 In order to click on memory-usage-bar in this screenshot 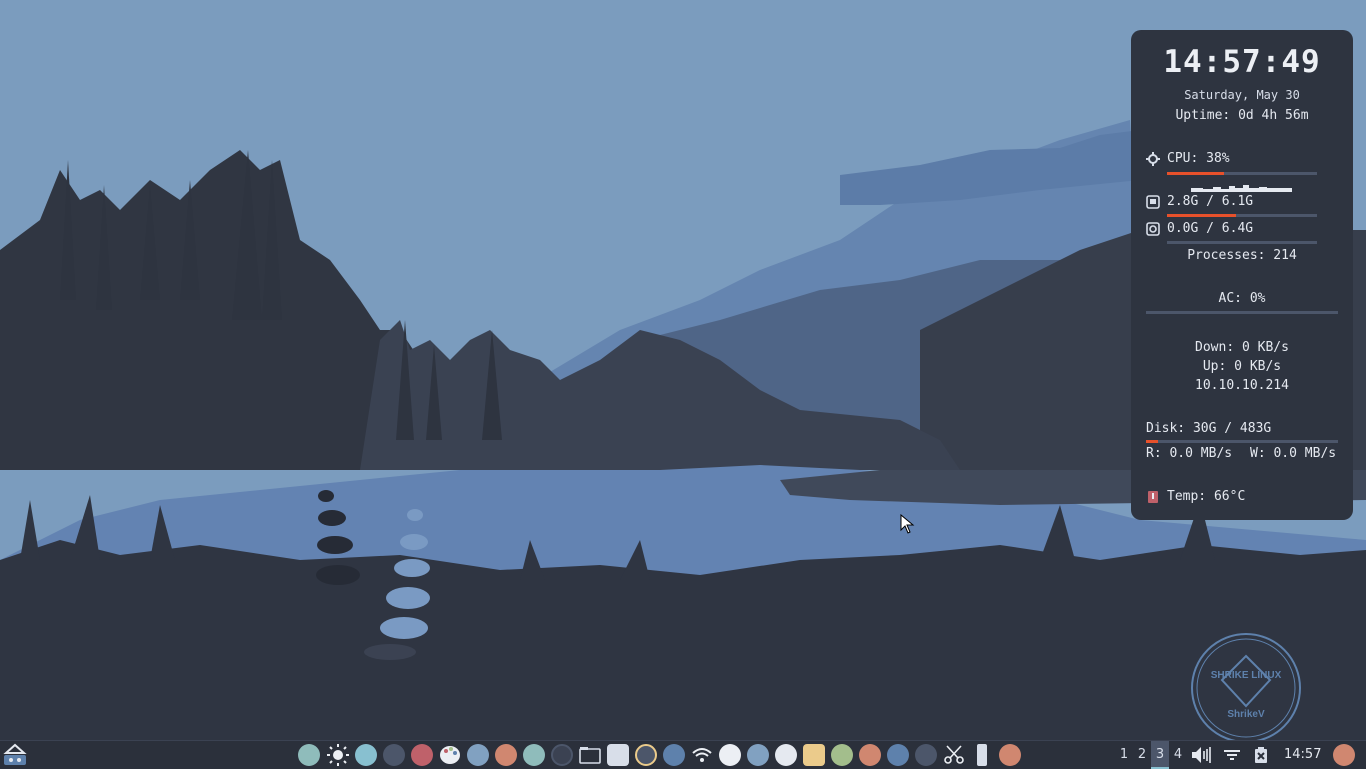, I will do `click(1242, 215)`.